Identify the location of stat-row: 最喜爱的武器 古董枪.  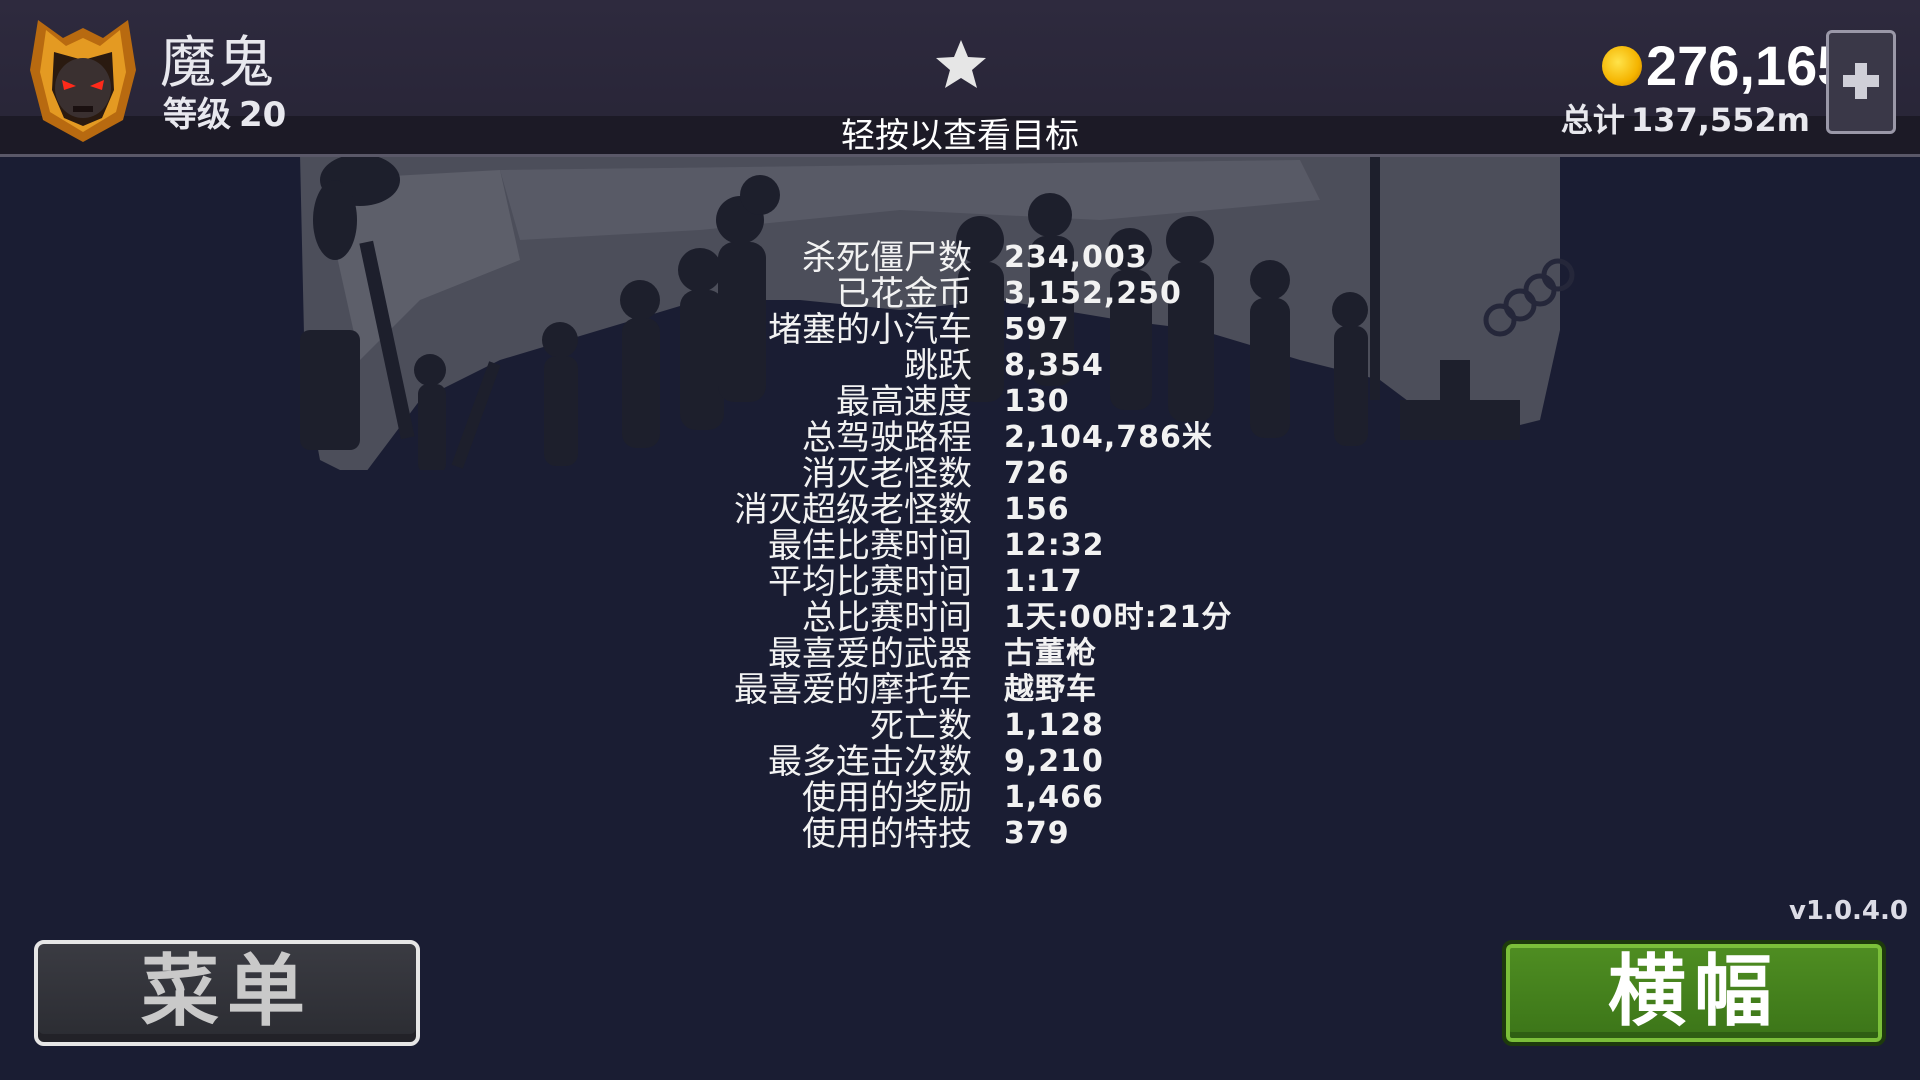
(960, 654).